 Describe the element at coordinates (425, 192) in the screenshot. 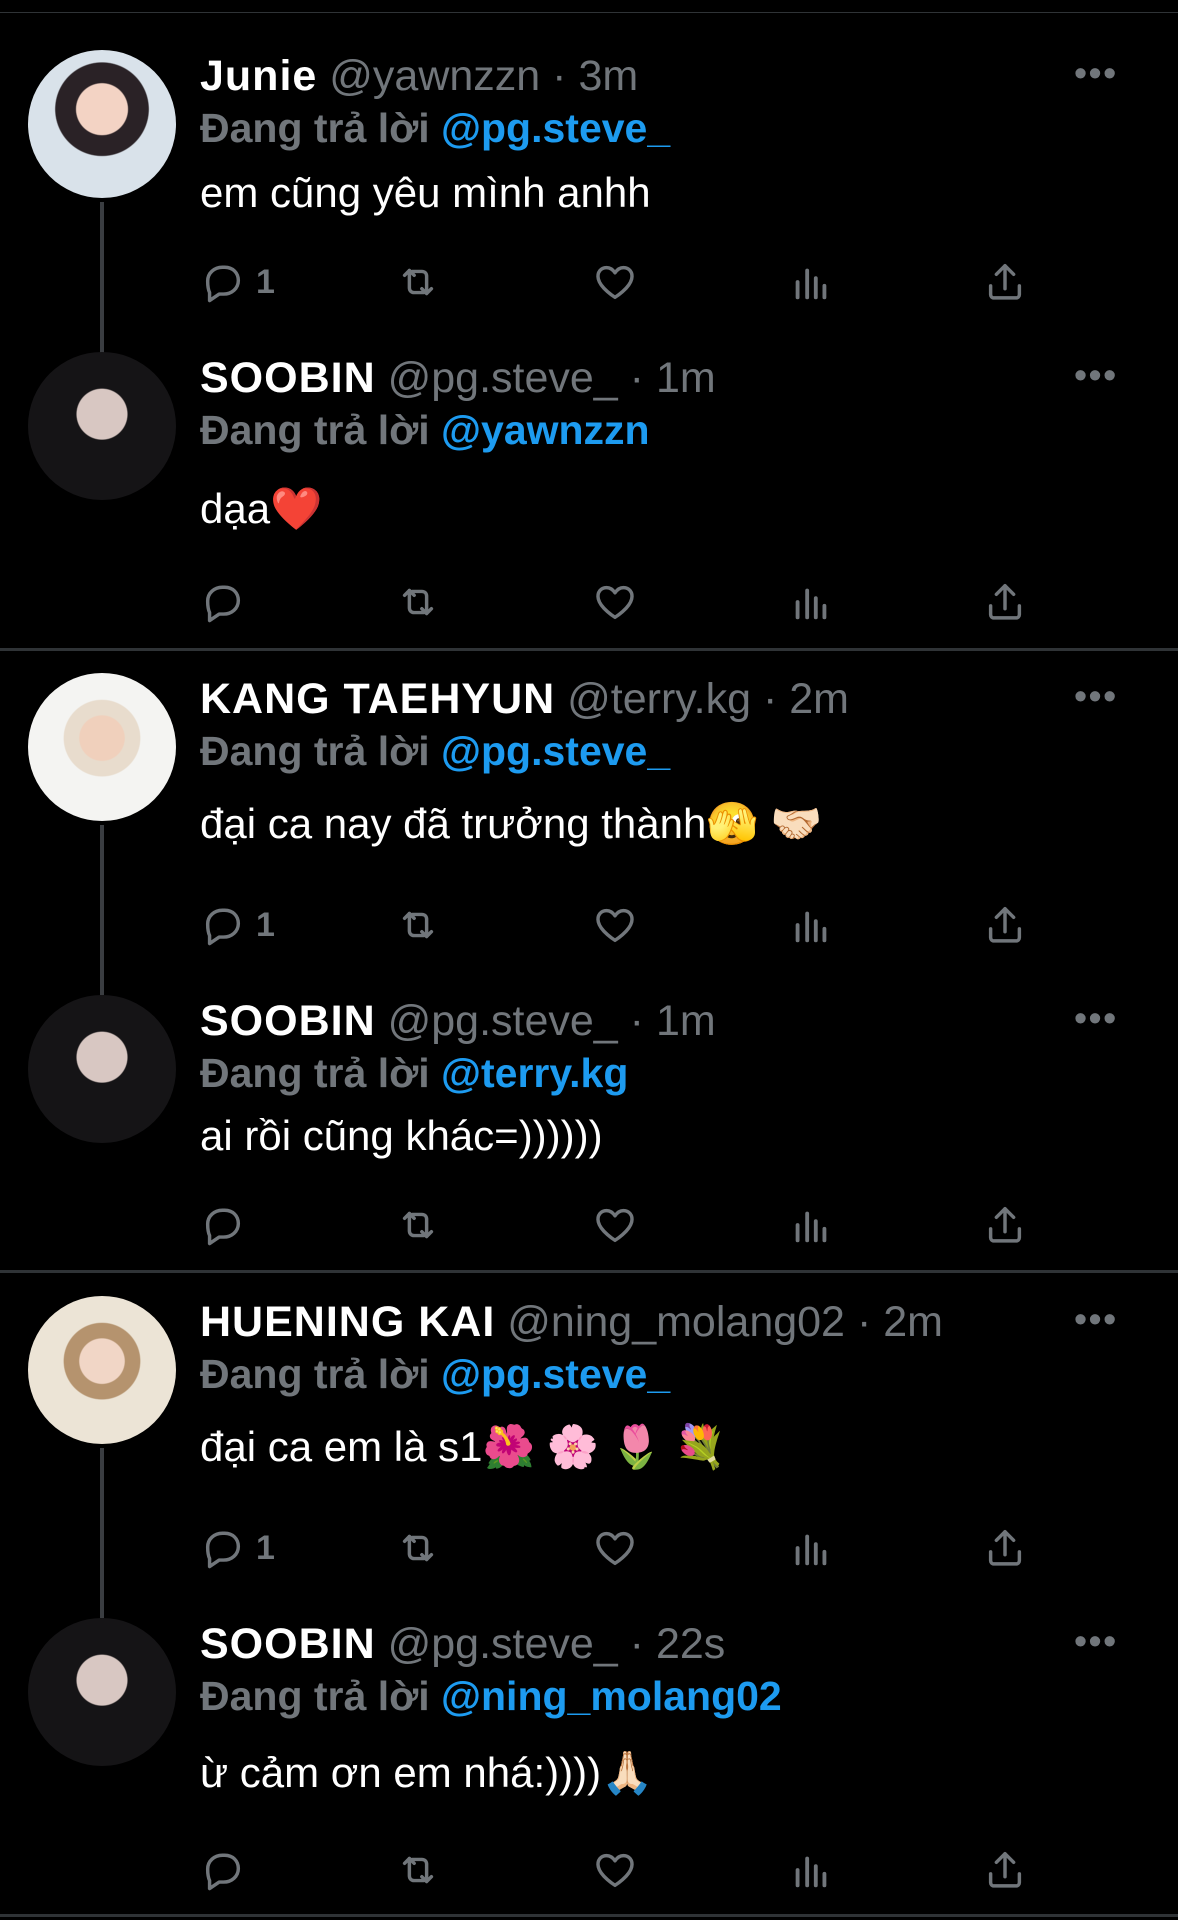

I see `tweet-text: em cũng yêu mình anhh` at that location.